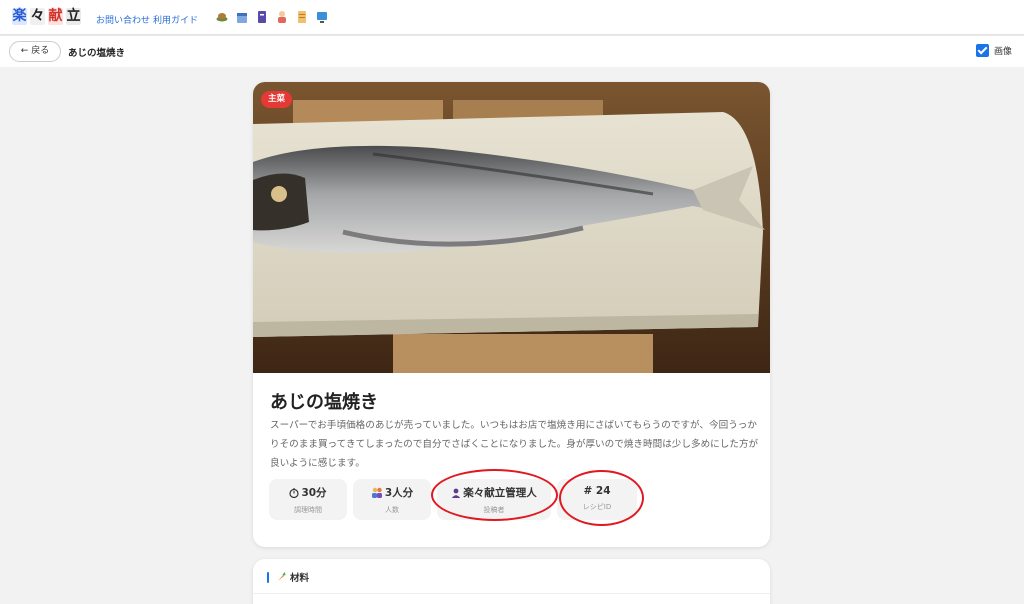 This screenshot has height=604, width=1024. Describe the element at coordinates (46, 16) in the screenshot. I see `site-logo: 楽 々 献 立` at that location.